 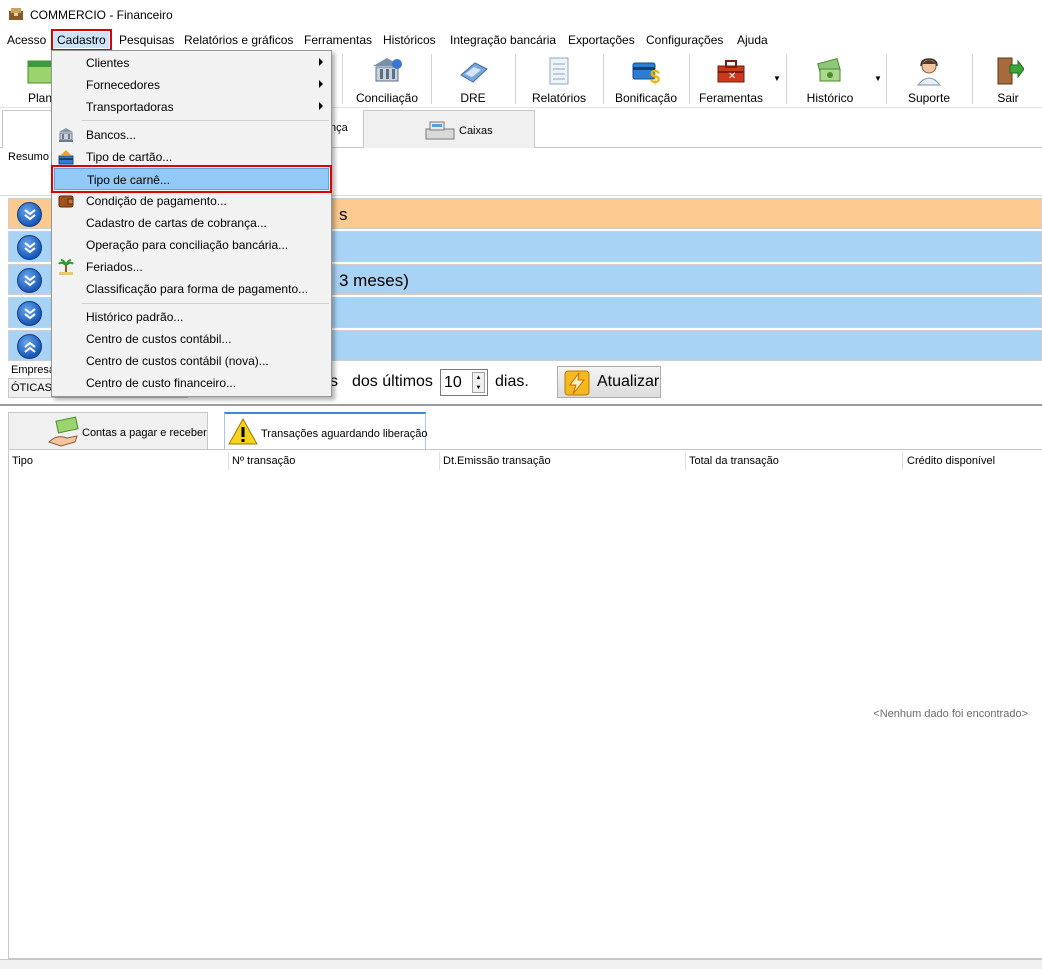 What do you see at coordinates (752, 40) in the screenshot?
I see `menu-ajuda: Ajuda` at bounding box center [752, 40].